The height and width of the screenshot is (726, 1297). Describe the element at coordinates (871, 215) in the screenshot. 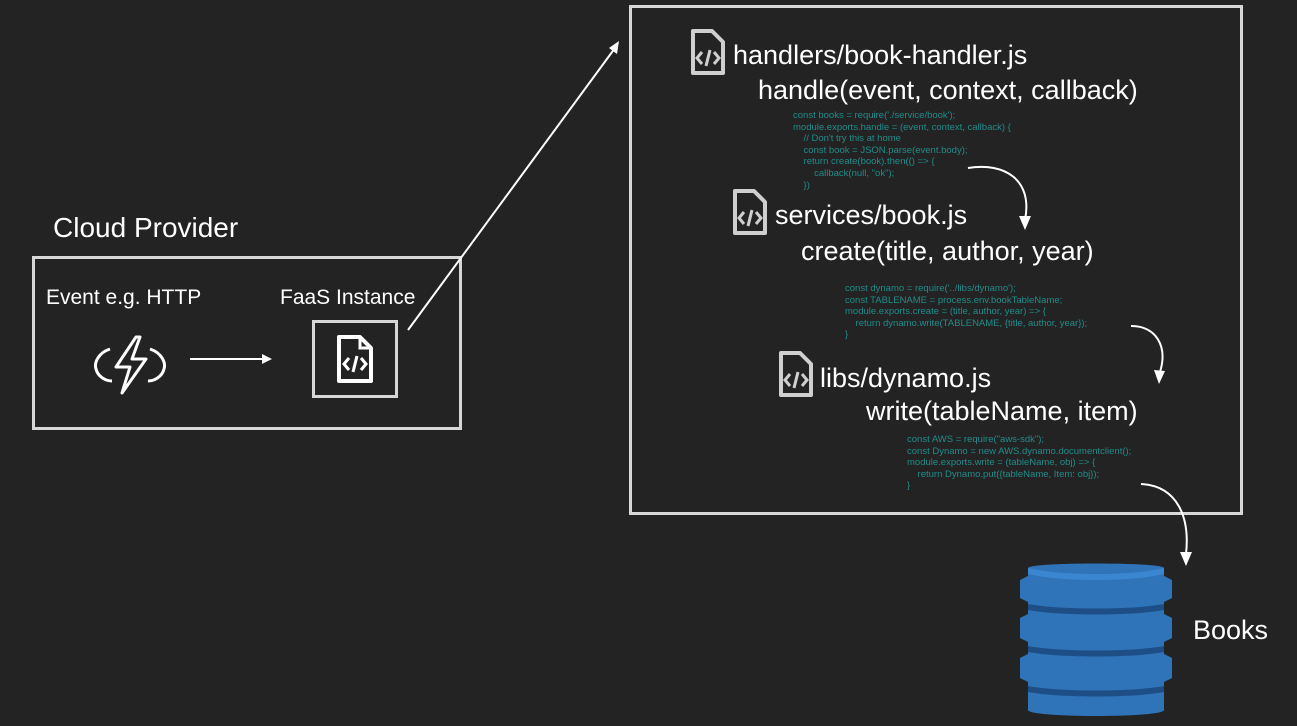

I see `file-path-service: services/book.js` at that location.